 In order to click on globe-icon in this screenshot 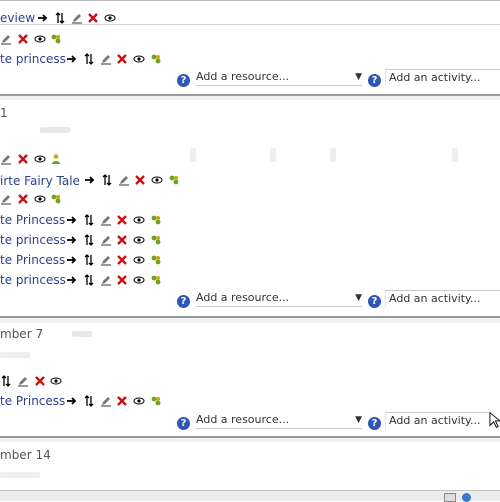, I will do `click(466, 497)`.